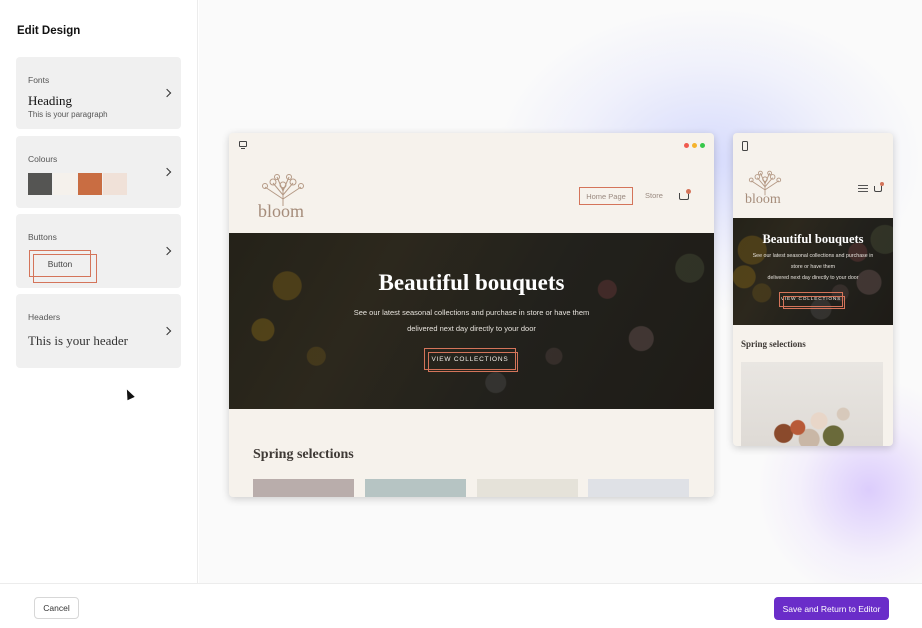 The height and width of the screenshot is (628, 922). Describe the element at coordinates (39, 80) in the screenshot. I see `fonts-label: Fonts` at that location.